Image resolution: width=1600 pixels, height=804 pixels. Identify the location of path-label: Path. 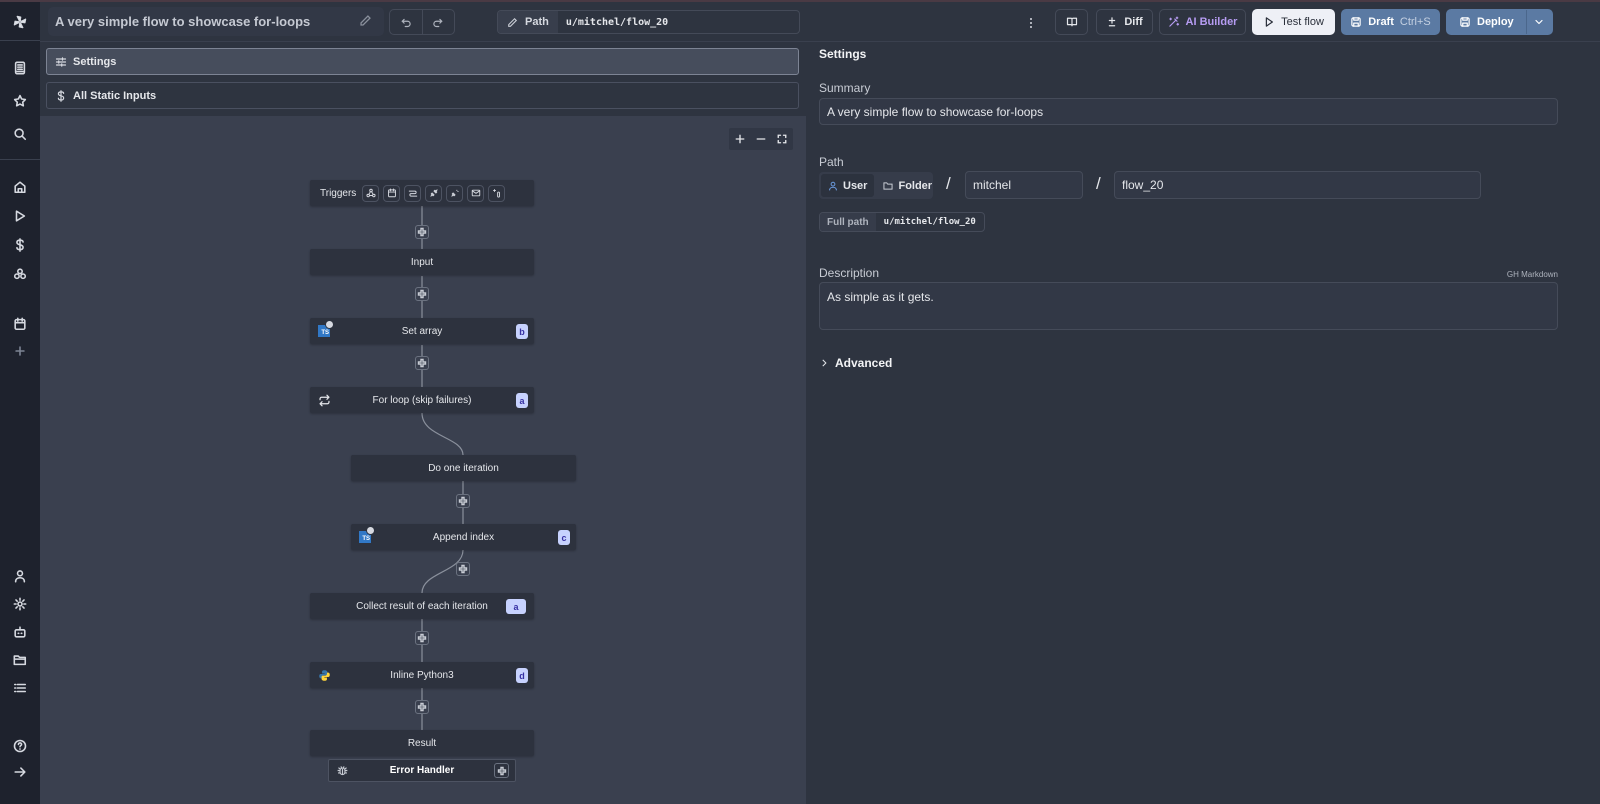
(537, 22).